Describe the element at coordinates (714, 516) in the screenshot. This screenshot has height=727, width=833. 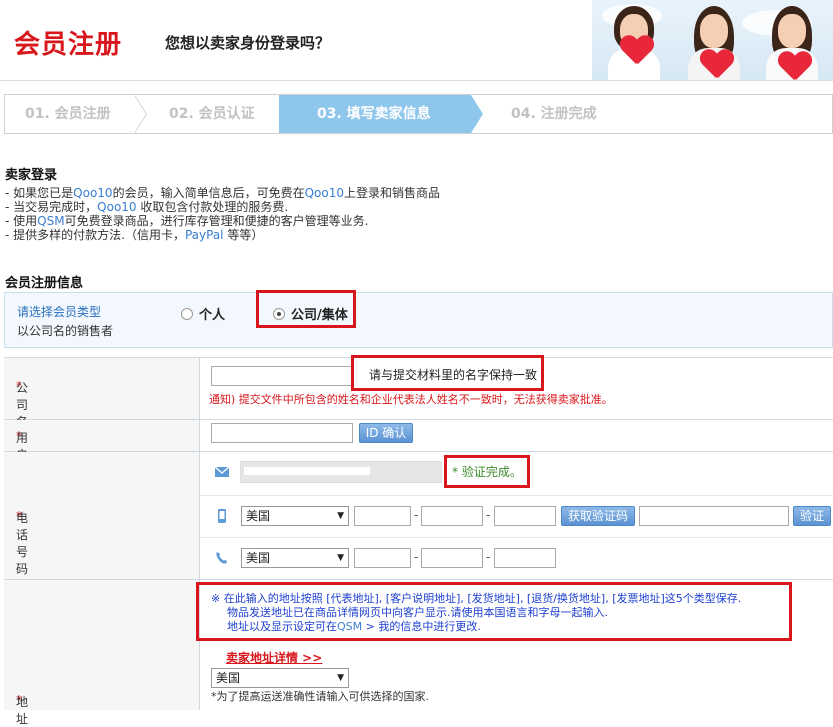
I see `verification-code-input` at that location.